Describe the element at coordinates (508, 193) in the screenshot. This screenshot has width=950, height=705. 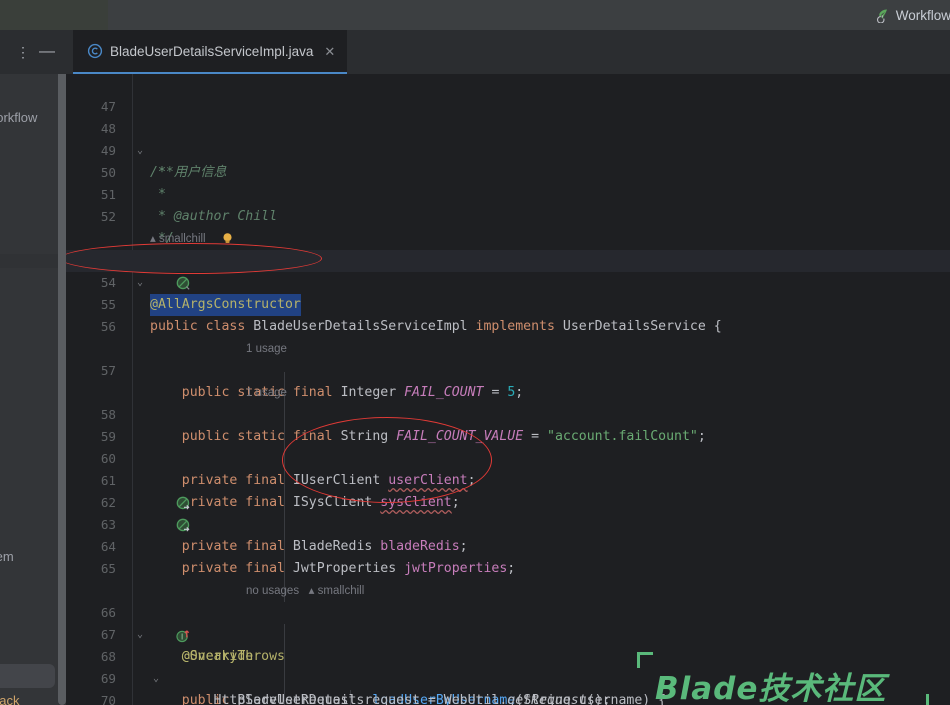
I see `code-line: 51 * @author Chill` at that location.